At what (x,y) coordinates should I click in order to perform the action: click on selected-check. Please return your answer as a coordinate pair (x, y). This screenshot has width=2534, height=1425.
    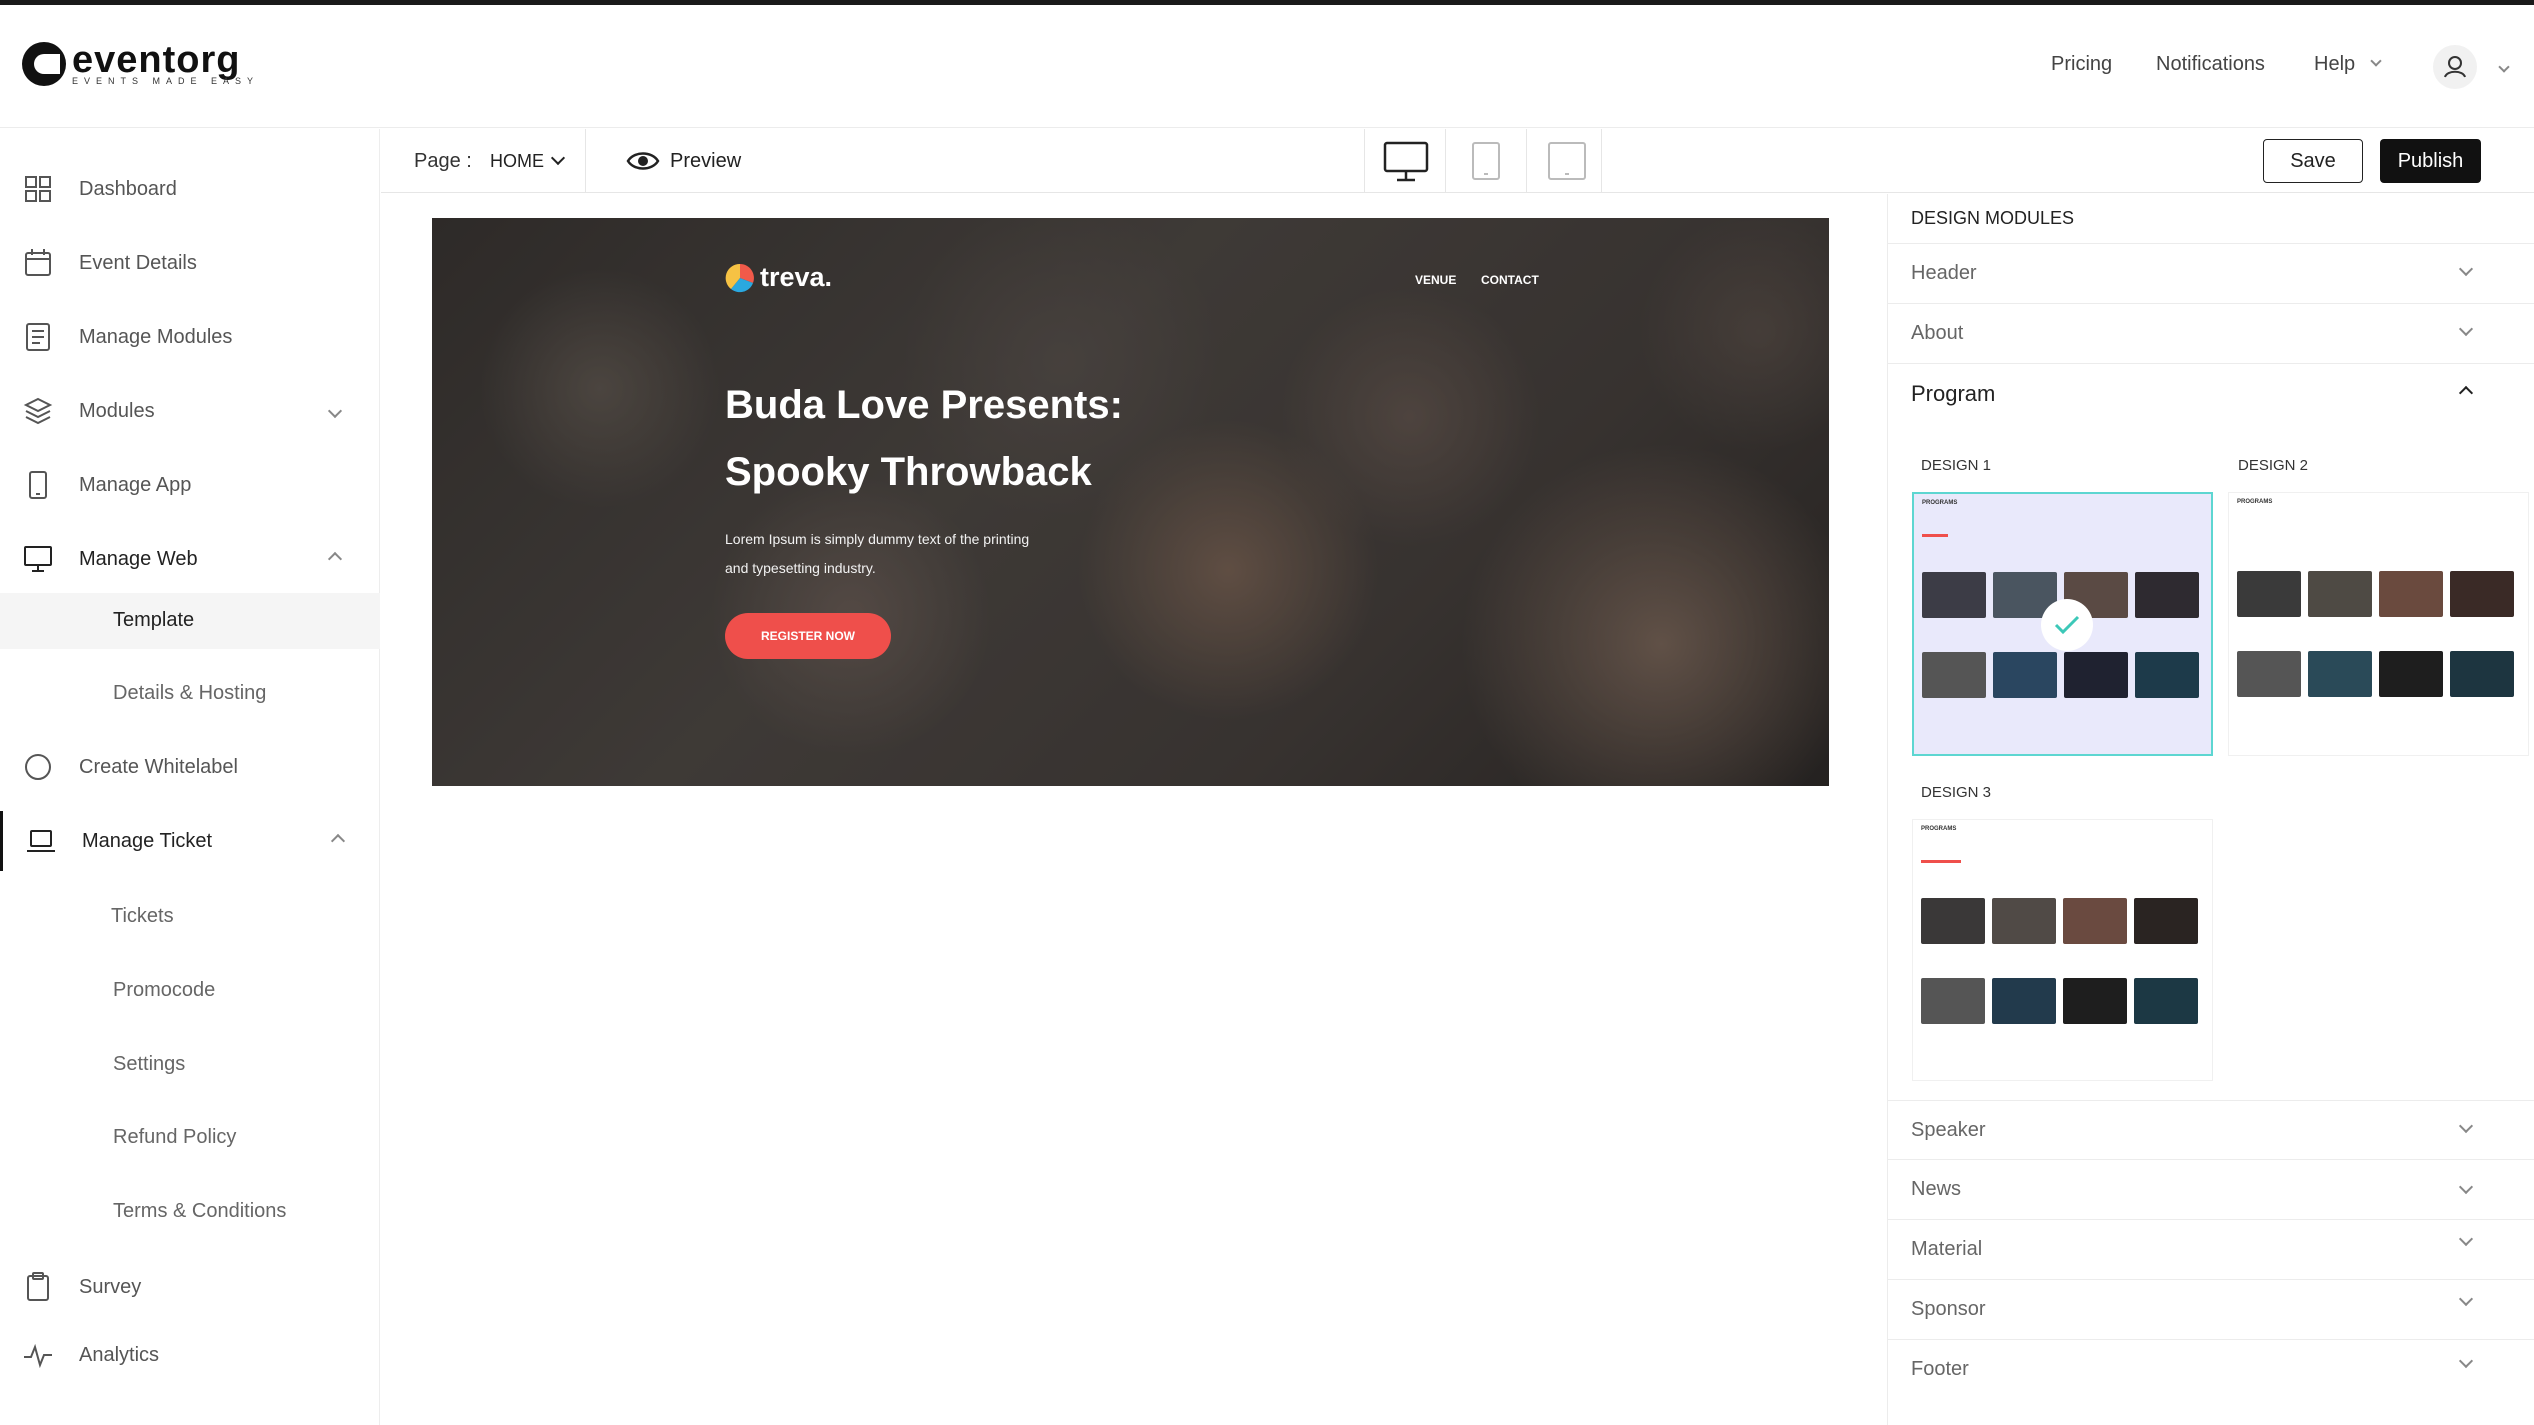
    Looking at the image, I should click on (2067, 625).